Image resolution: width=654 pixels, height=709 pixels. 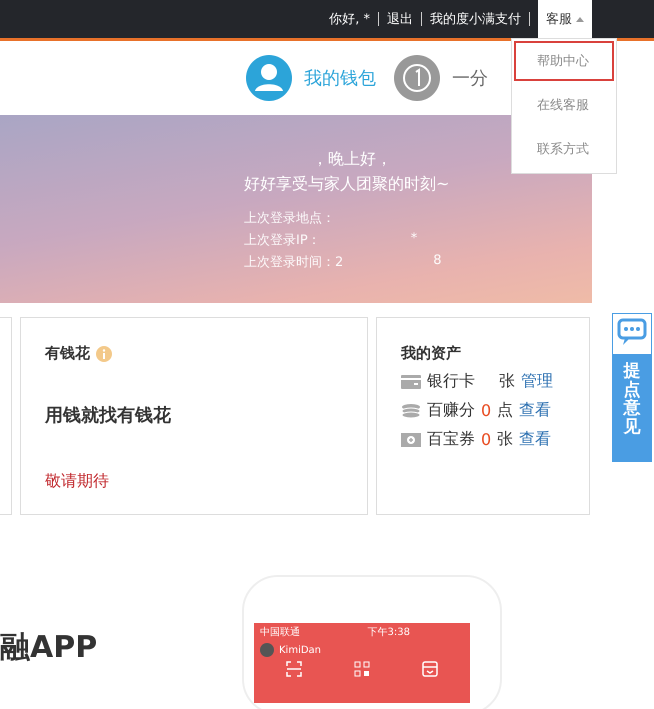 What do you see at coordinates (430, 669) in the screenshot?
I see `wallet-icon` at bounding box center [430, 669].